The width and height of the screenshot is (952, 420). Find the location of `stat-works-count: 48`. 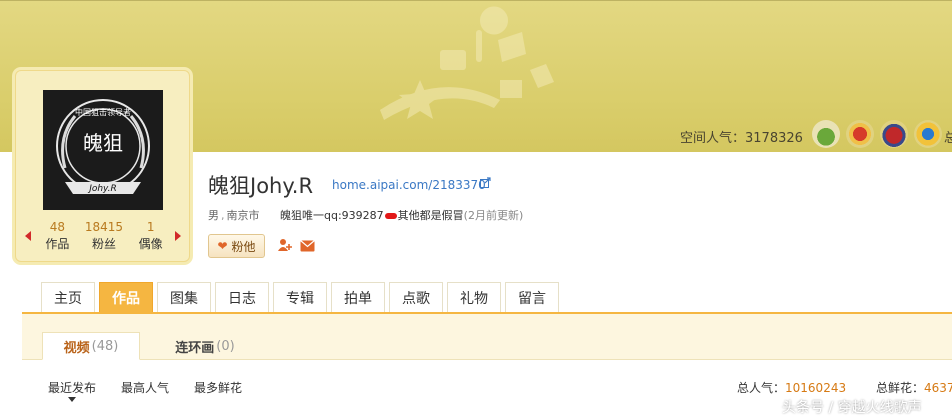

stat-works-count: 48 is located at coordinates (57, 227).